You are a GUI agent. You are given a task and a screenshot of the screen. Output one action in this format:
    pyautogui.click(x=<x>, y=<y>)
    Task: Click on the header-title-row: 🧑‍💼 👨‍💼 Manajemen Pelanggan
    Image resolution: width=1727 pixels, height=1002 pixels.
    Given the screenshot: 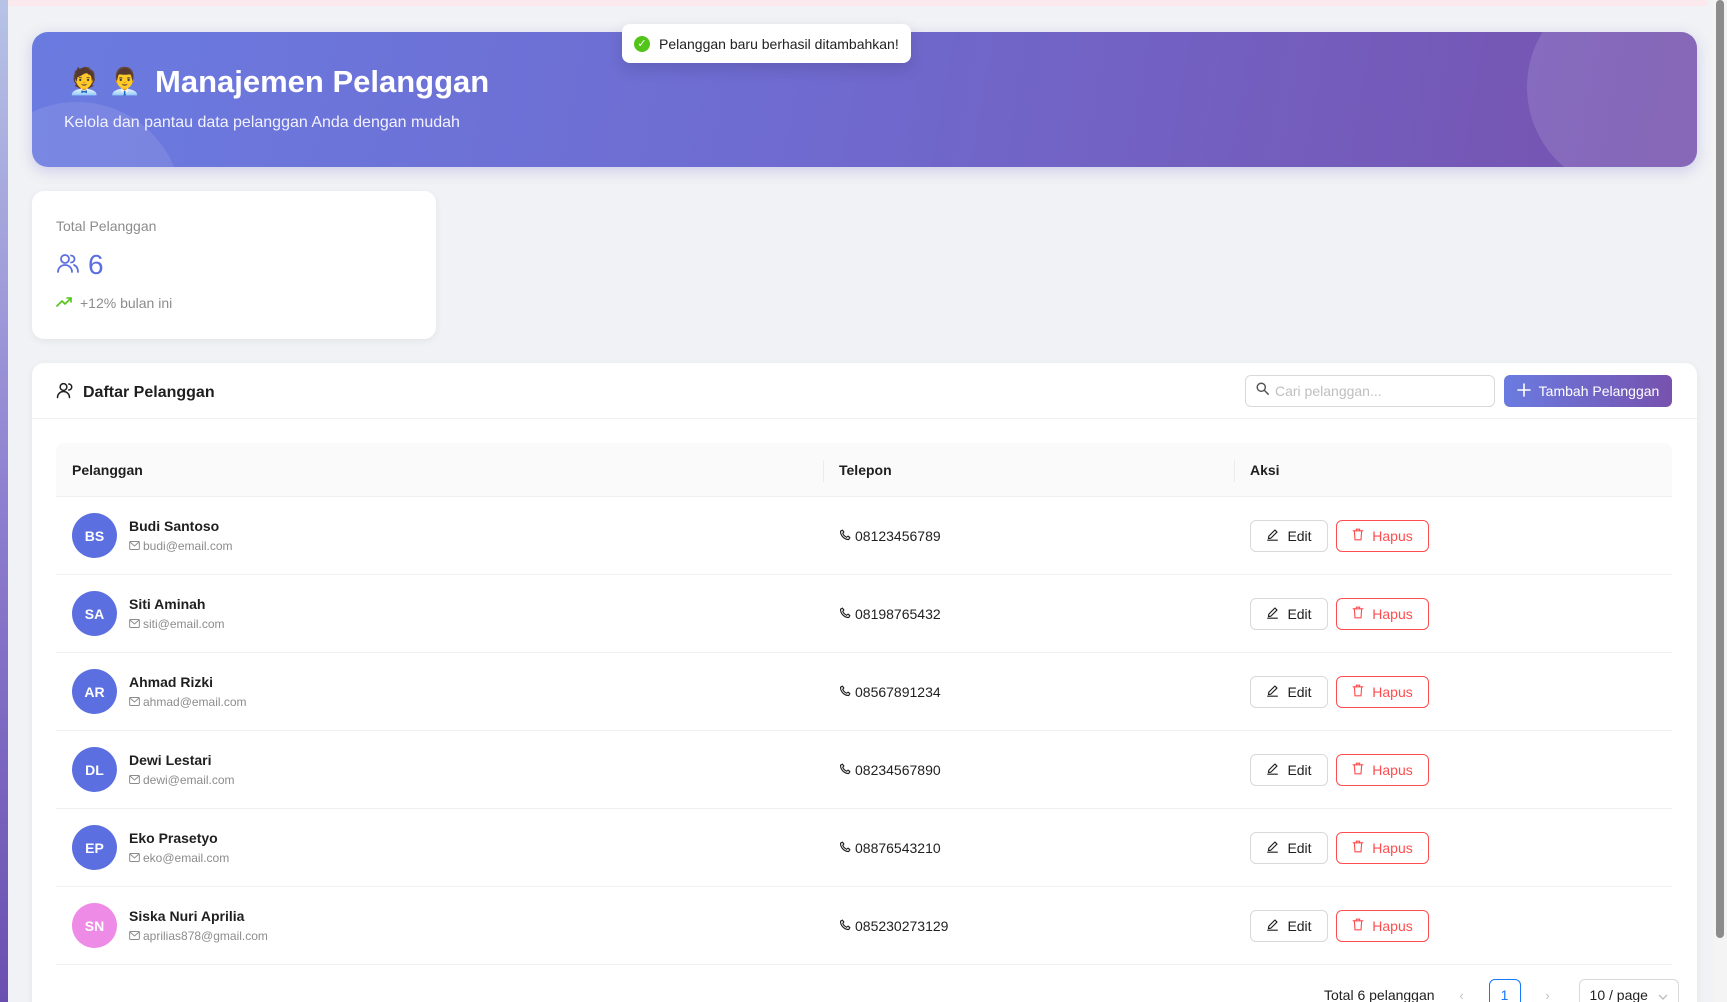 What is the action you would take?
    pyautogui.click(x=278, y=82)
    